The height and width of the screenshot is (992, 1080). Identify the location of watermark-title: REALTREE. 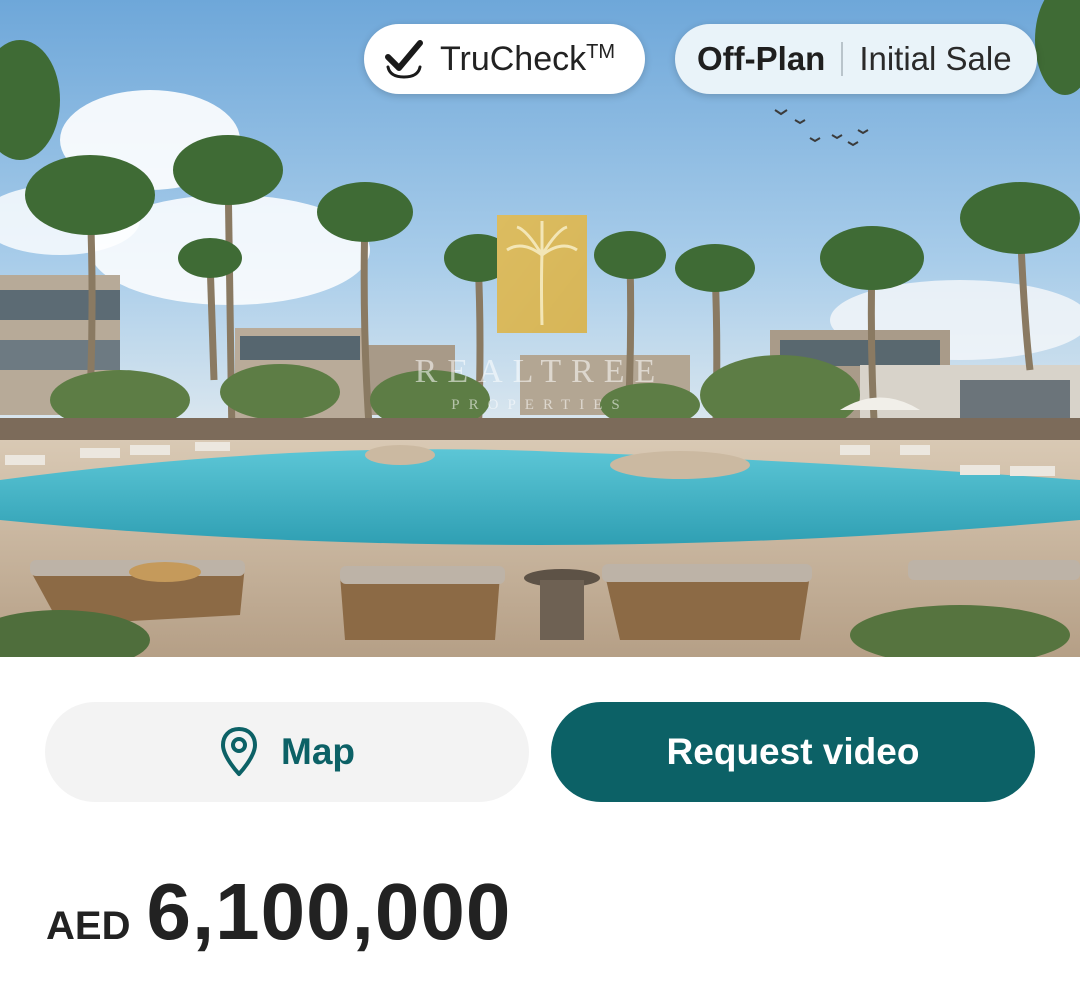
(540, 371).